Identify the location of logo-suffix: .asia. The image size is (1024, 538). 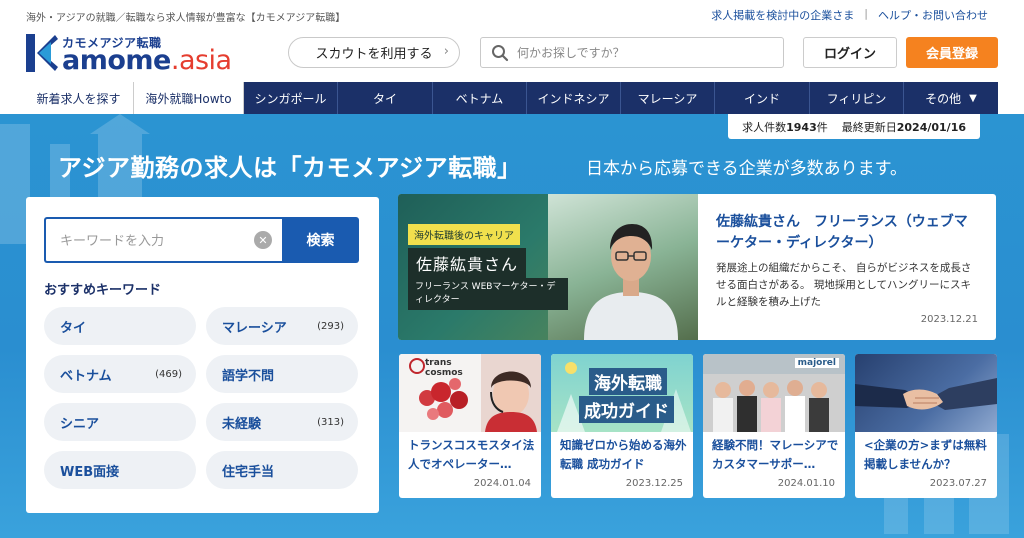
(201, 60).